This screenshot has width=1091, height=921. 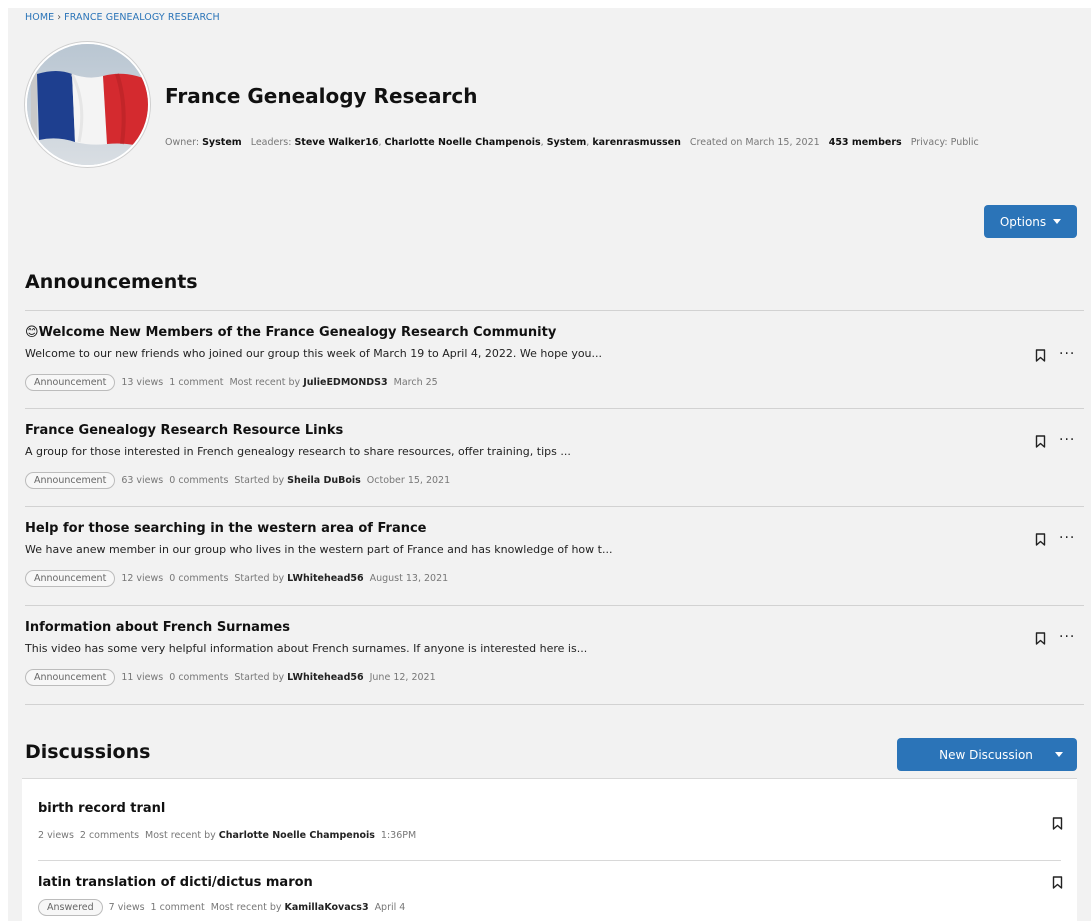 I want to click on group-avatar, so click(x=87, y=104).